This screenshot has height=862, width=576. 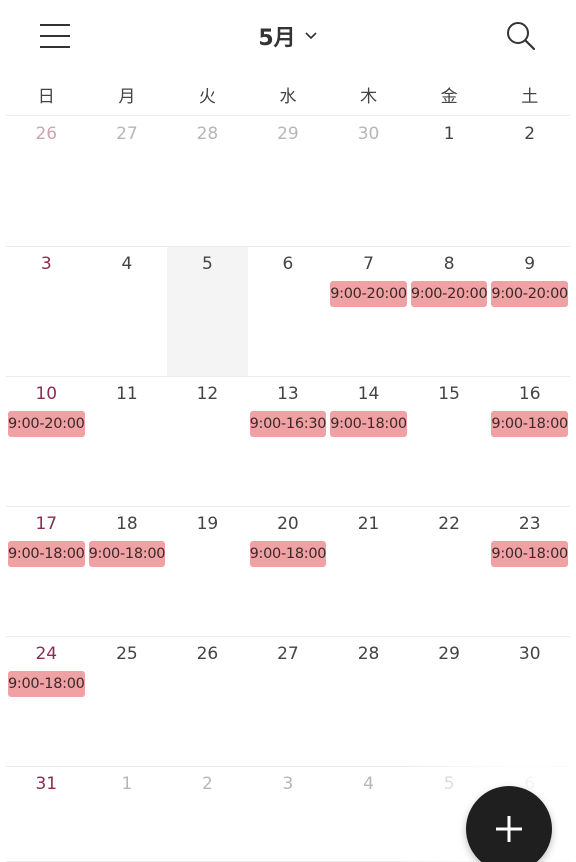 I want to click on day-cell: 17 9:00-18:00, so click(x=46, y=572).